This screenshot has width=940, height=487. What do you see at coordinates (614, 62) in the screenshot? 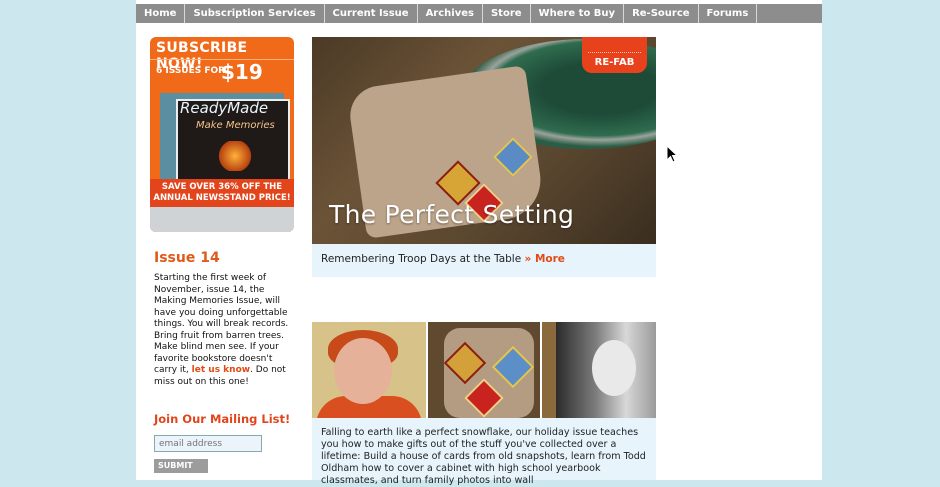
I see `refab-label: RE-FAB` at bounding box center [614, 62].